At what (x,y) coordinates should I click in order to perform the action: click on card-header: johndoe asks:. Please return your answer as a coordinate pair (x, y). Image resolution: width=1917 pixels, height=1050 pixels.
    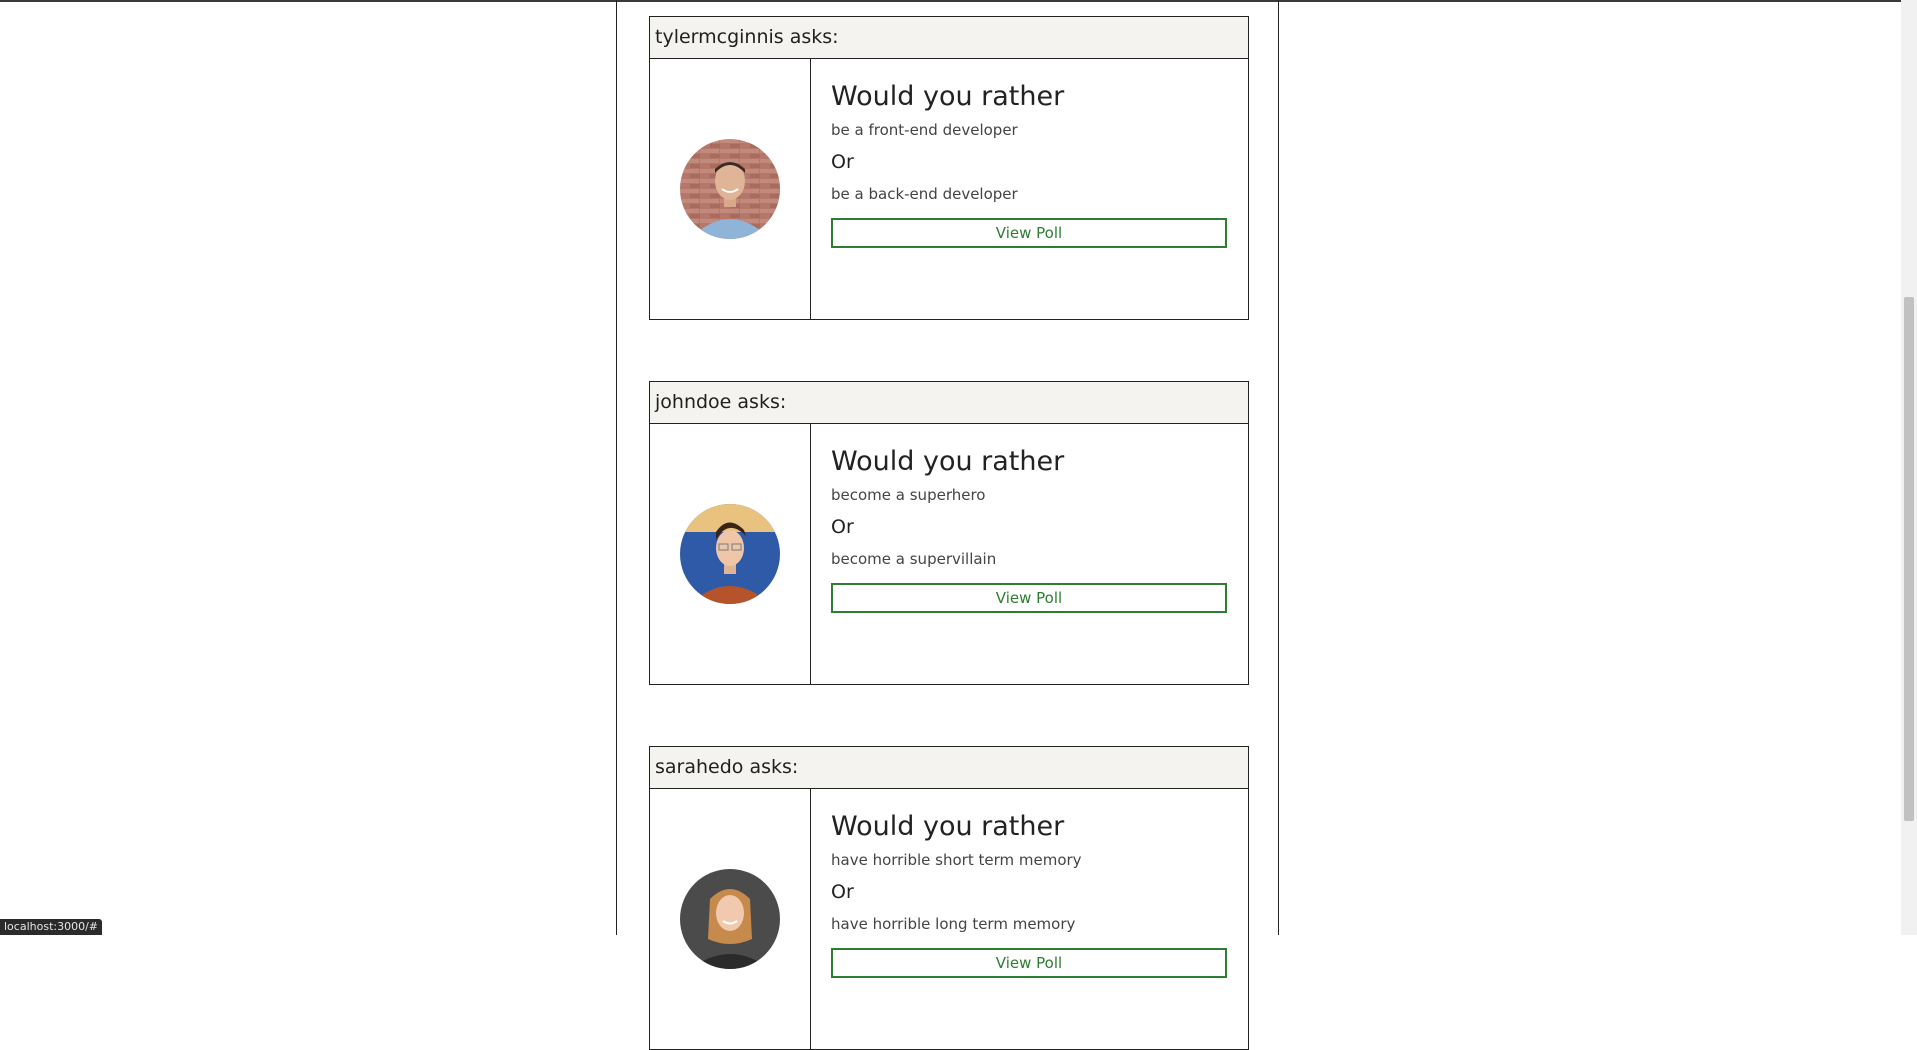
    Looking at the image, I should click on (949, 402).